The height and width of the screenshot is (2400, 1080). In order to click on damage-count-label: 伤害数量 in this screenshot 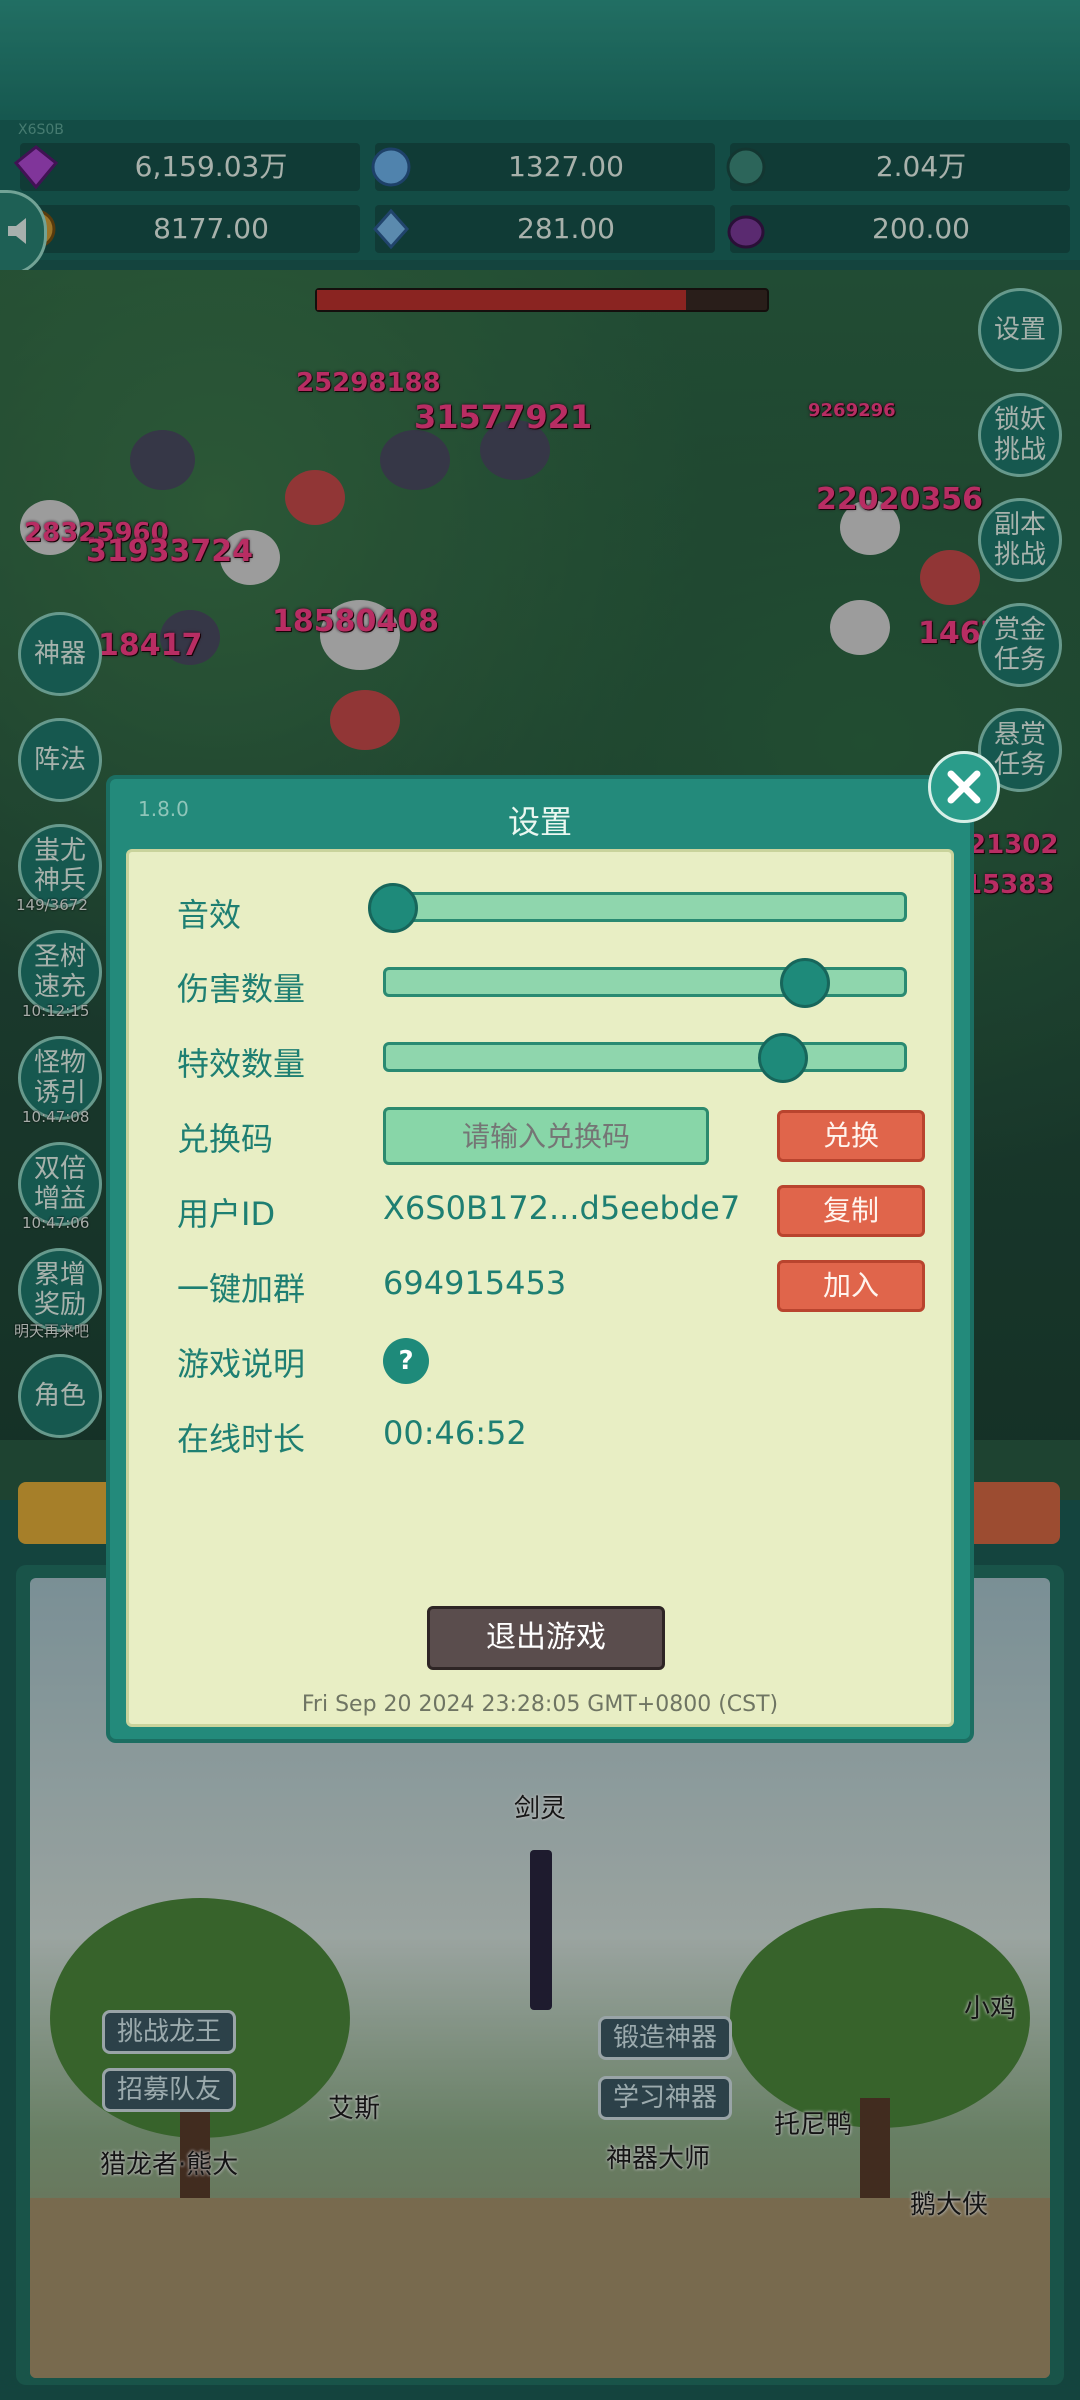, I will do `click(241, 989)`.